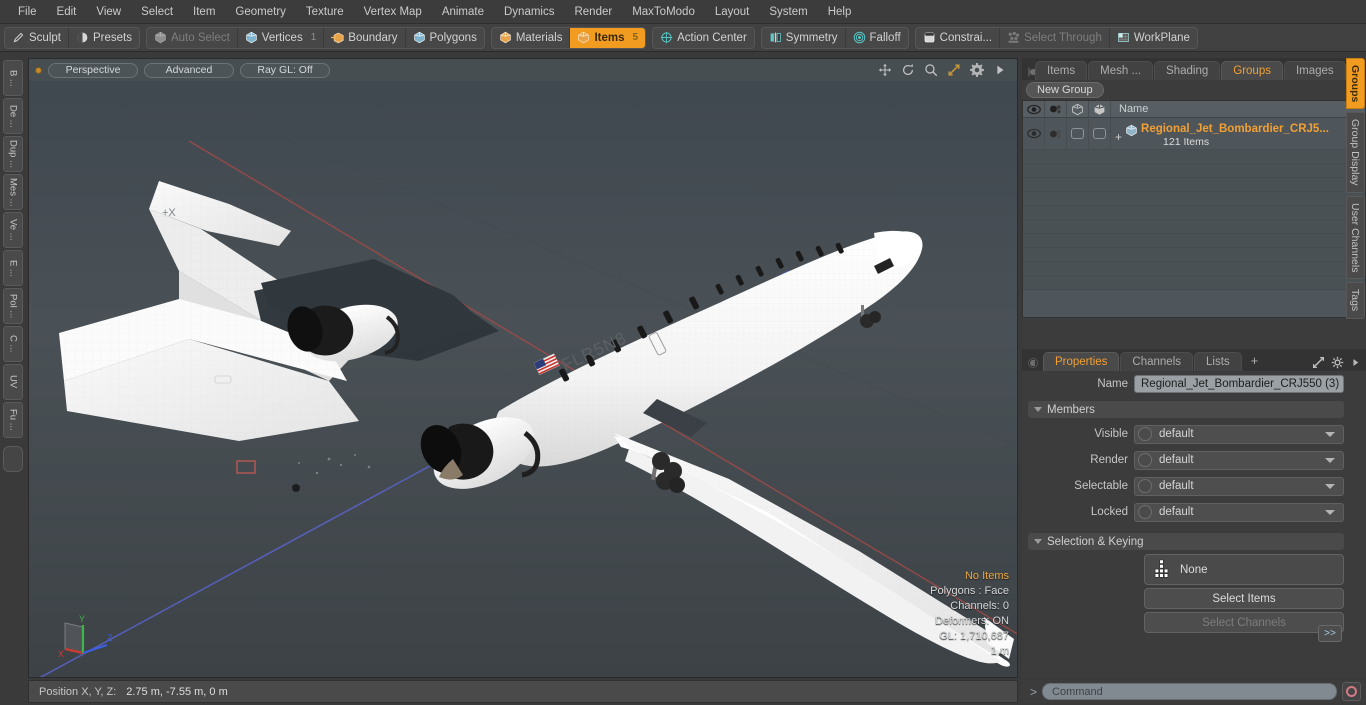 The height and width of the screenshot is (705, 1366). Describe the element at coordinates (27, 12) in the screenshot. I see `menu-item-file: File` at that location.